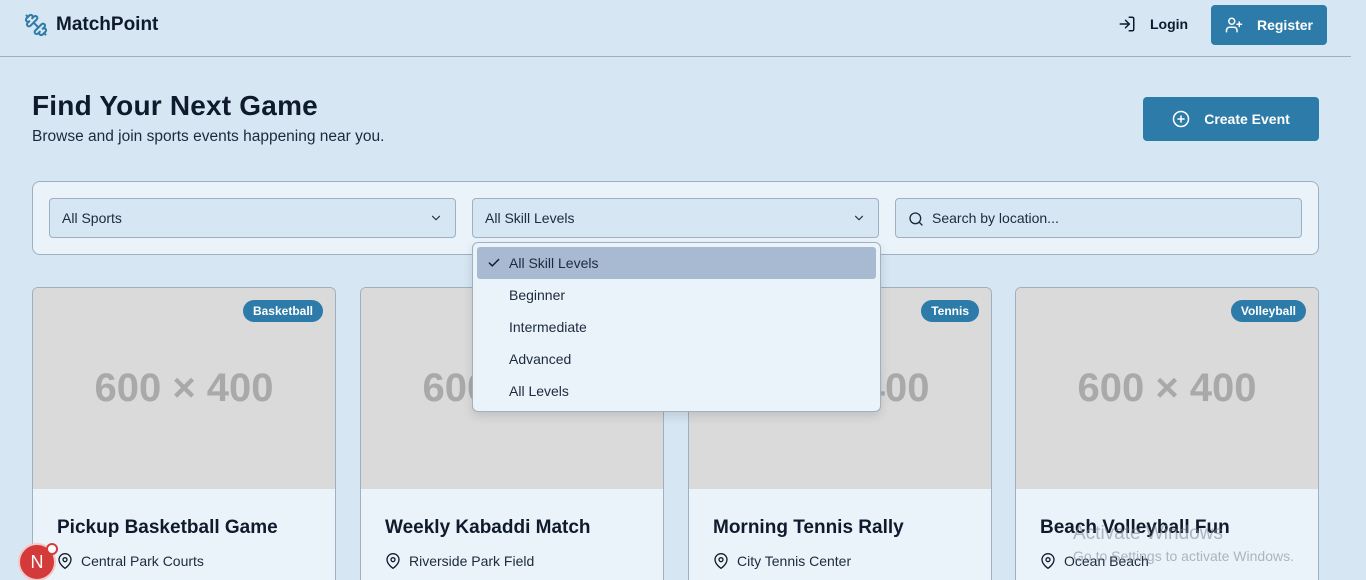 The height and width of the screenshot is (580, 1366). I want to click on option-label: Intermediate, so click(548, 327).